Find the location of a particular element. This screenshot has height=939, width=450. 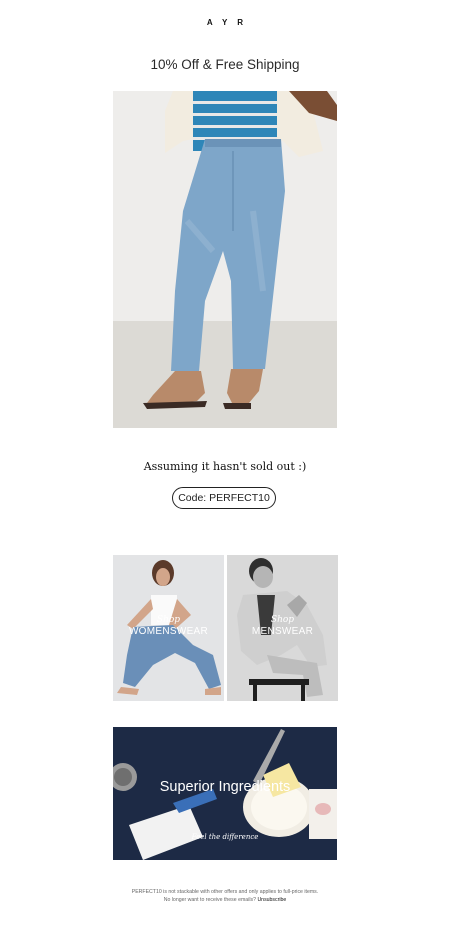

ingredients-subtitle: Feel the difference is located at coordinates (225, 837).